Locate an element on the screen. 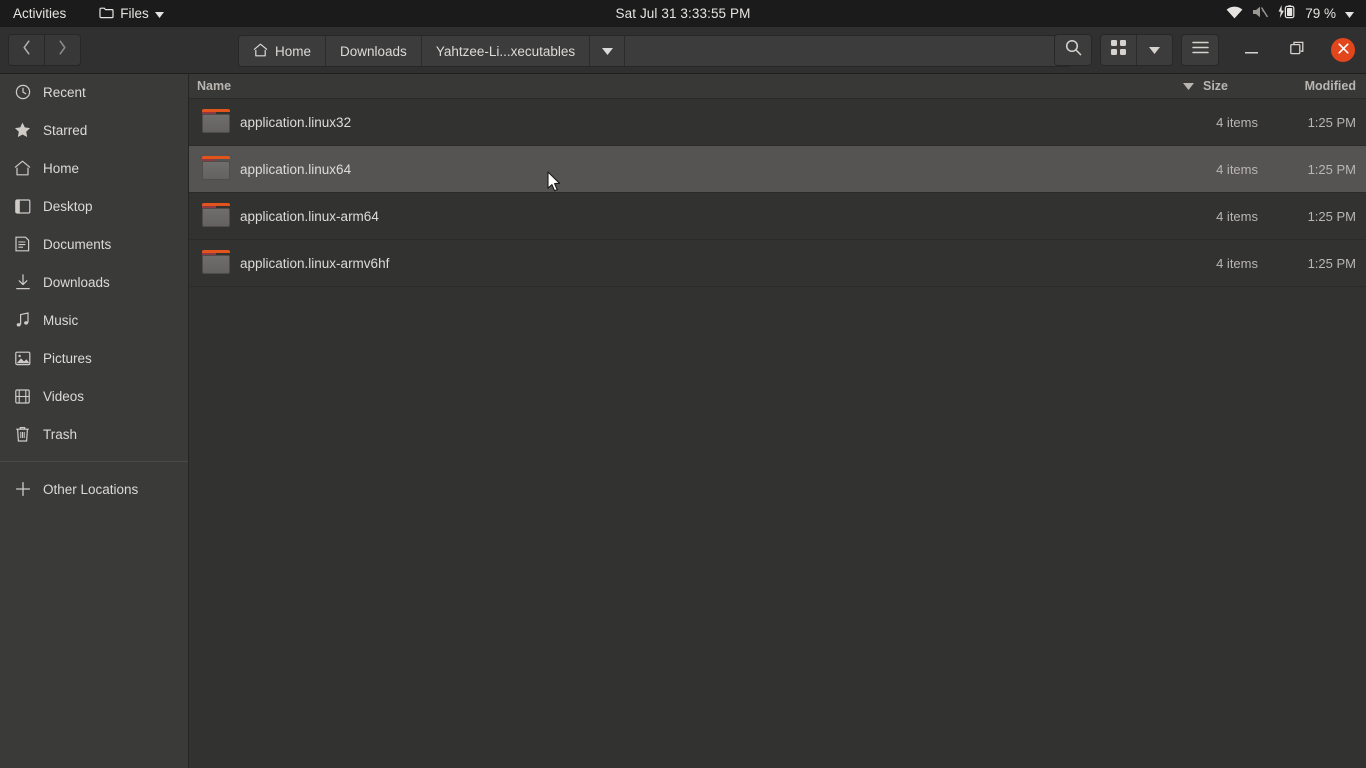  battery-charging-icon is located at coordinates (1287, 13).